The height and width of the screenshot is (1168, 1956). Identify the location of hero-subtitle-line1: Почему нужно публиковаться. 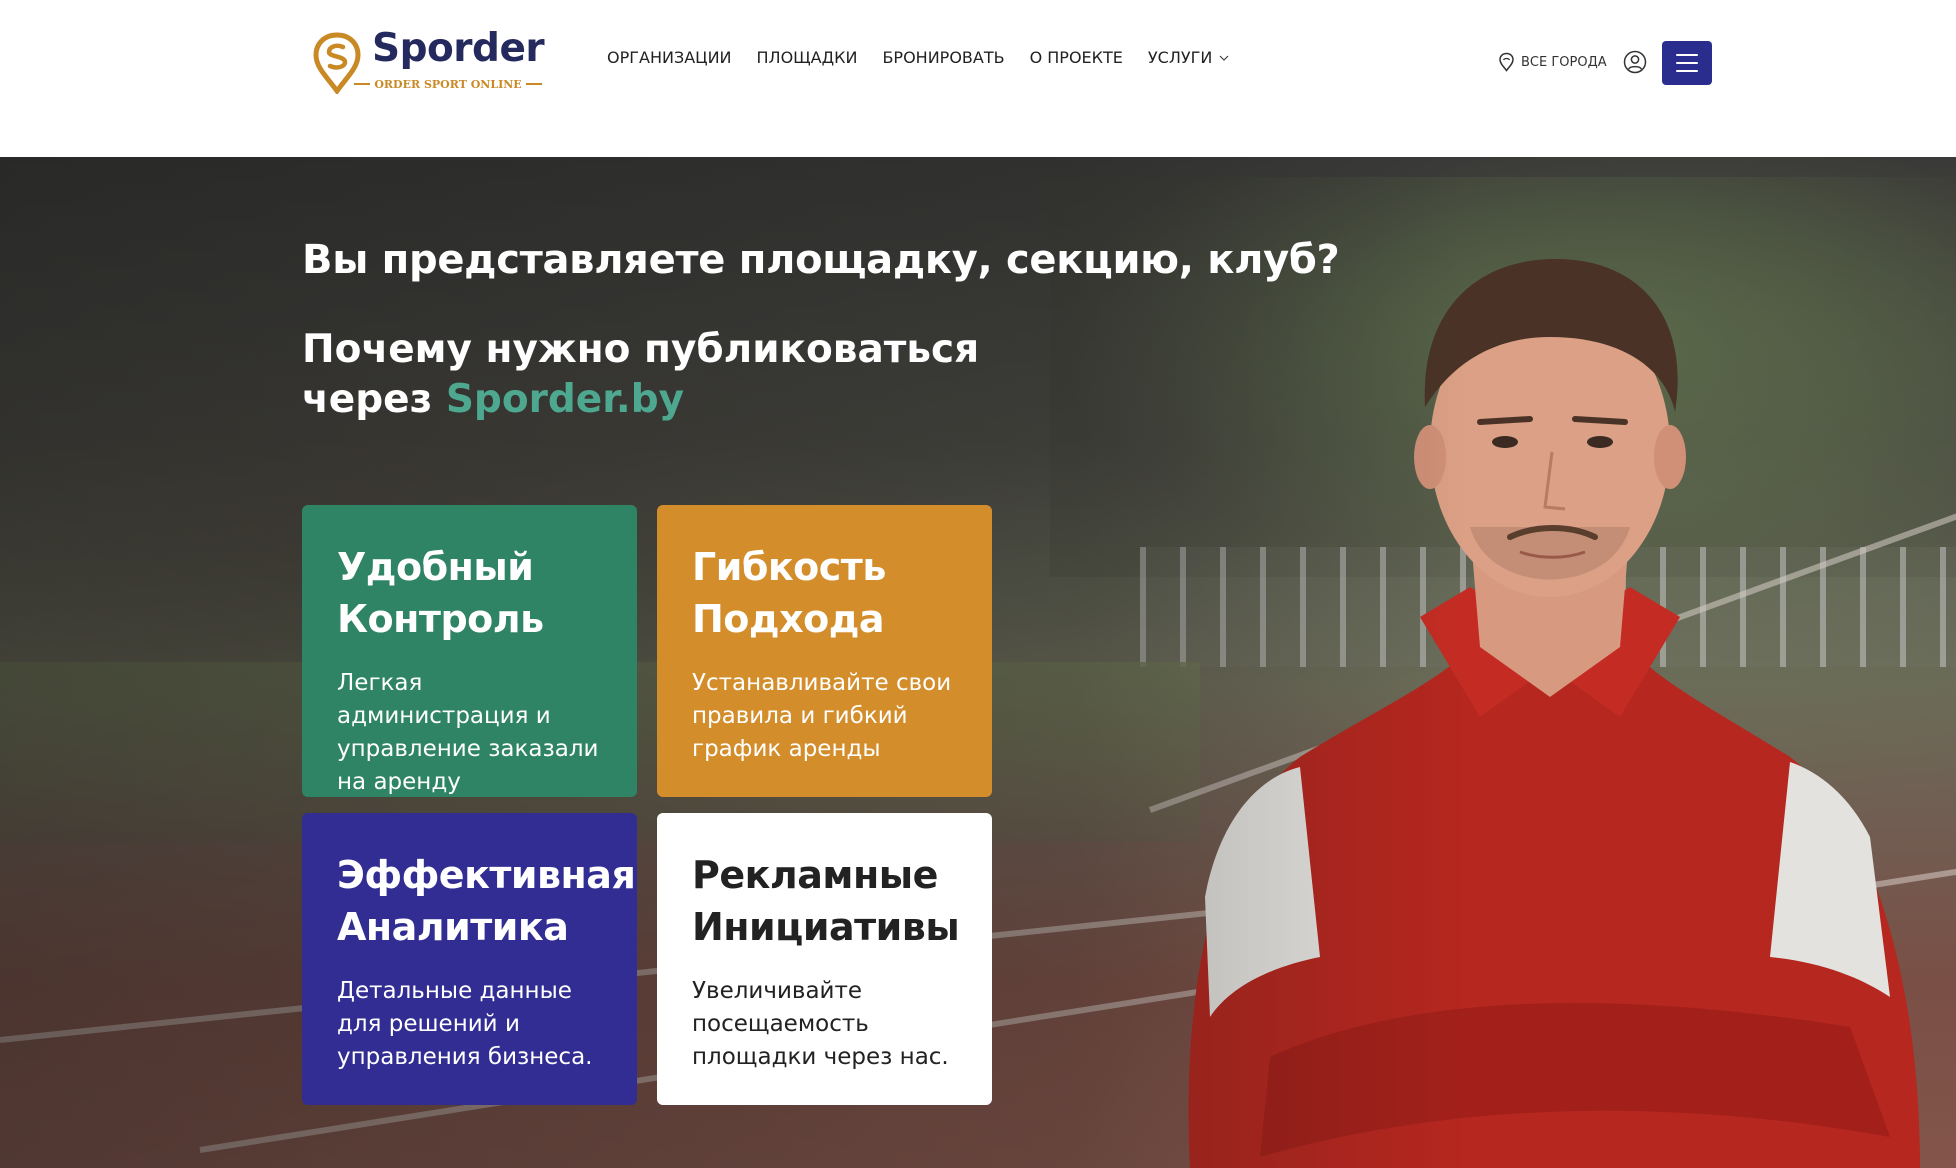
(641, 349).